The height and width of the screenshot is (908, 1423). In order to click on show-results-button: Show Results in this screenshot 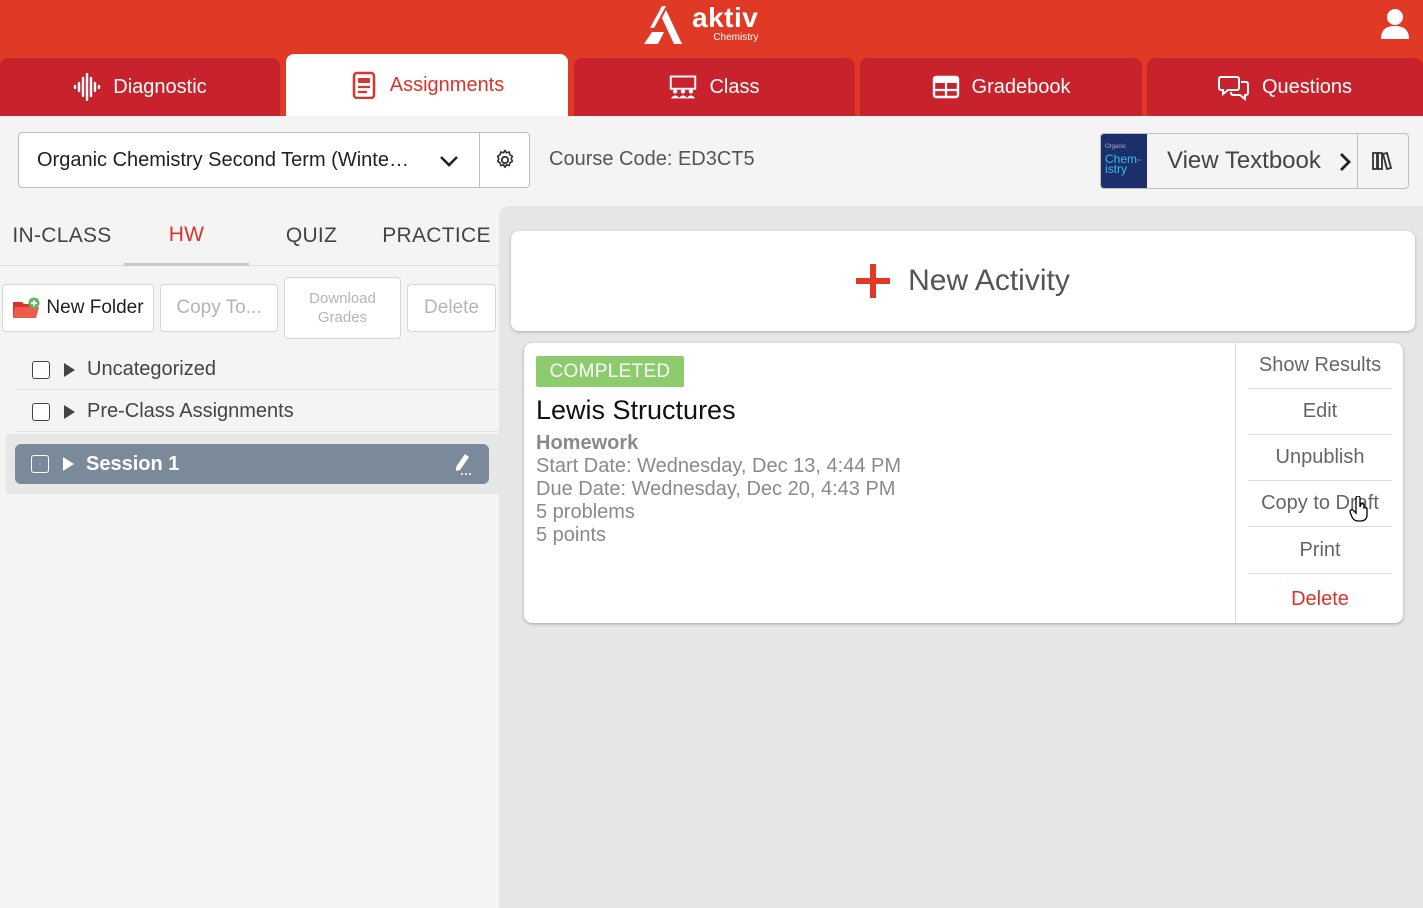, I will do `click(1320, 366)`.